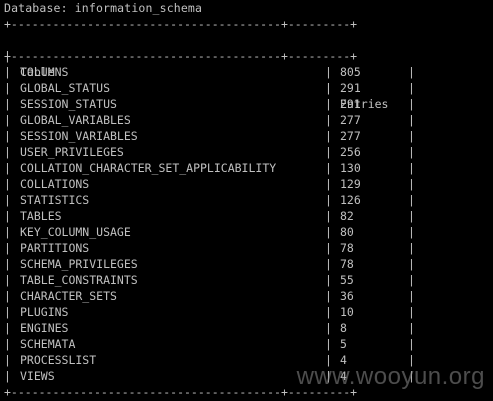 This screenshot has height=401, width=493. What do you see at coordinates (347, 296) in the screenshot?
I see `entries-cell: 36` at bounding box center [347, 296].